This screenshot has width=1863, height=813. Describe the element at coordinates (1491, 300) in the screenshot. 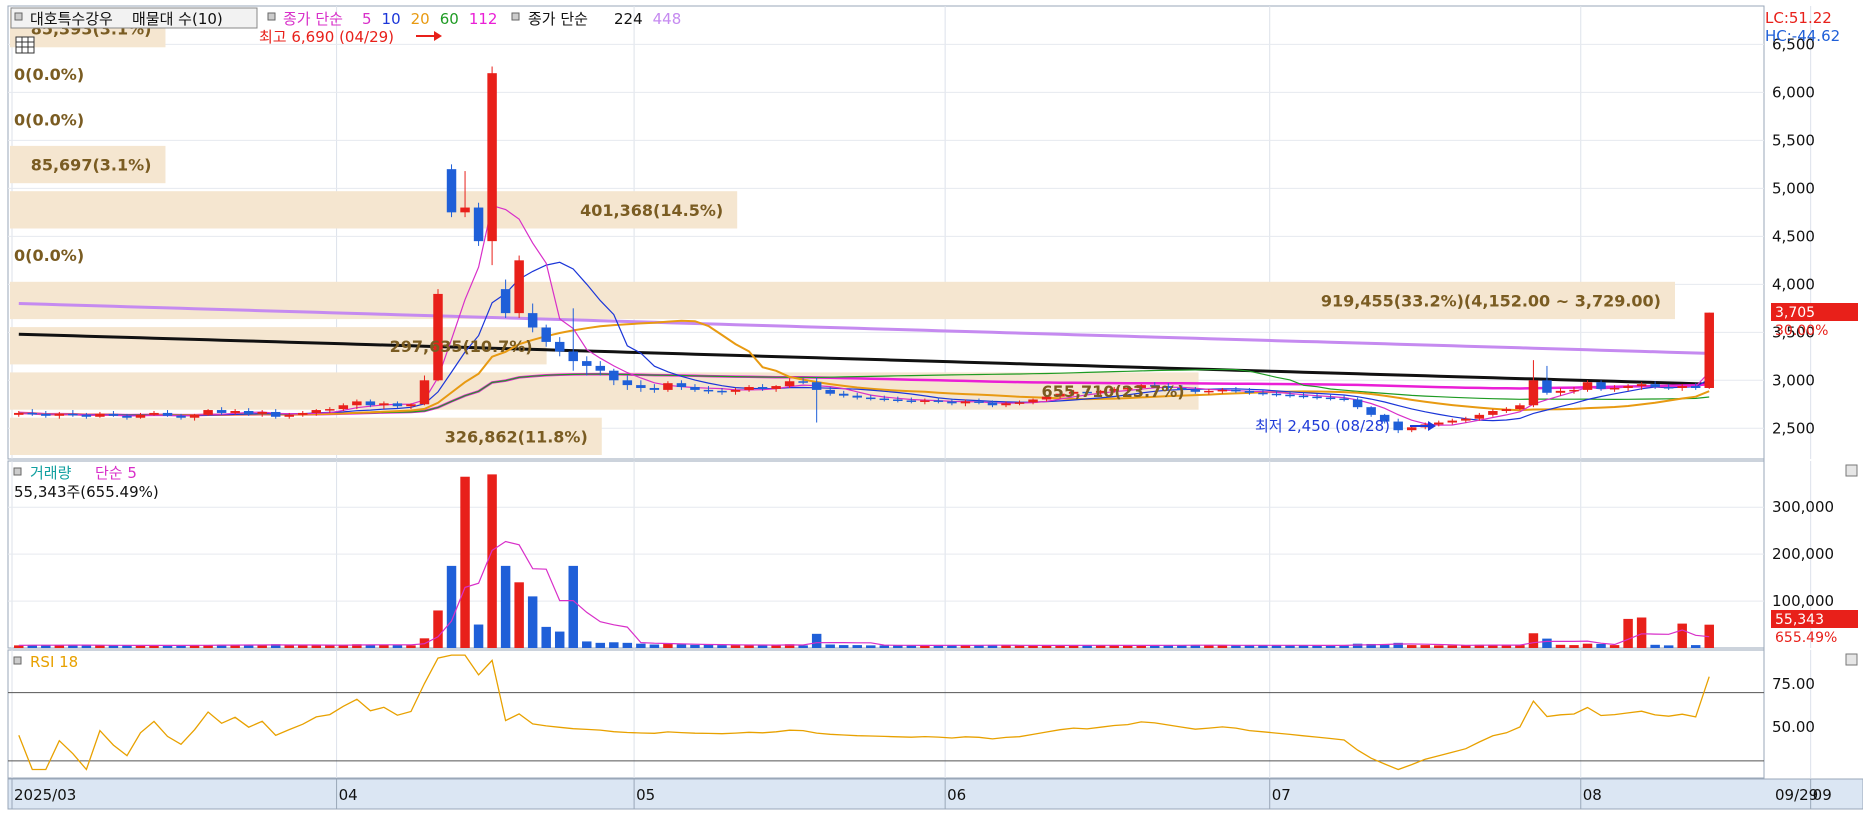

I see `volume-profile-label: 919,455(33.2%)(4,152.00 ~ 3,729.00)` at that location.